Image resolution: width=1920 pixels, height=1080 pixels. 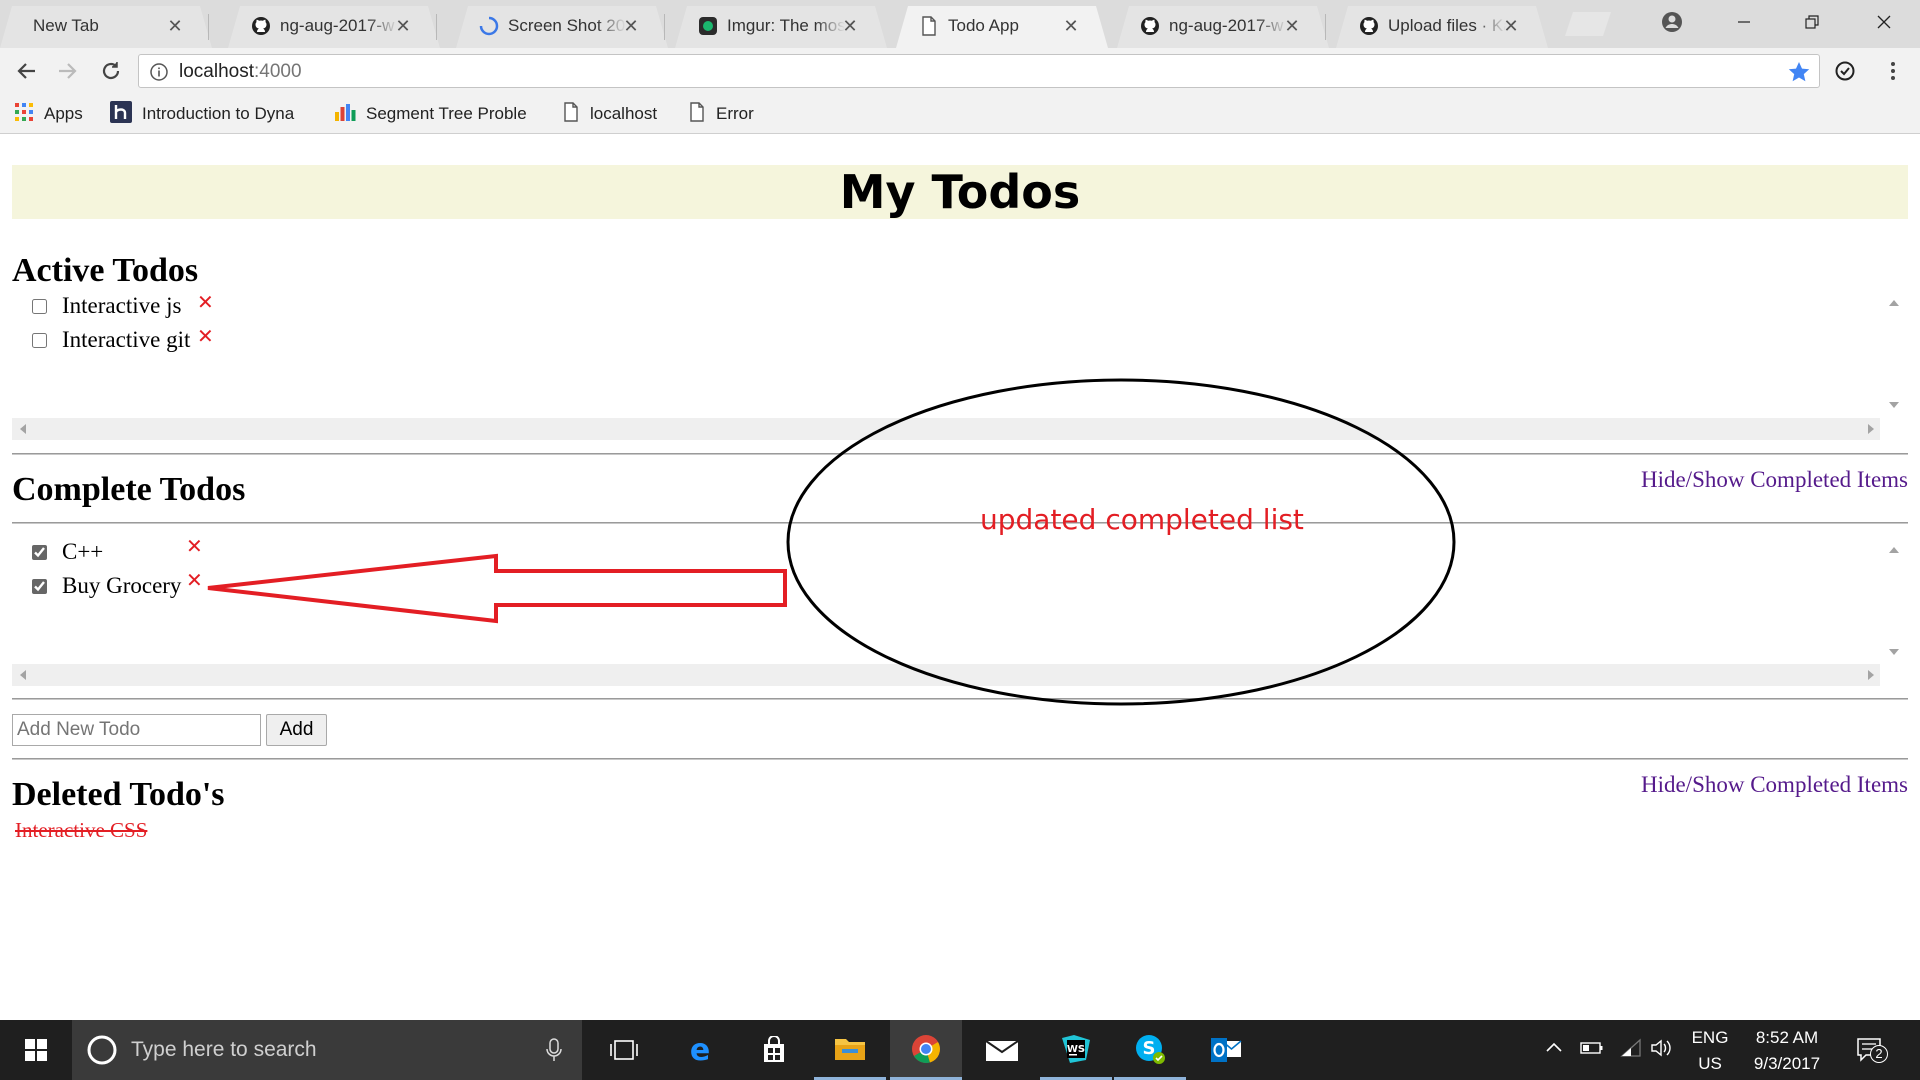 What do you see at coordinates (1150, 1050) in the screenshot?
I see `skype-icon: S` at bounding box center [1150, 1050].